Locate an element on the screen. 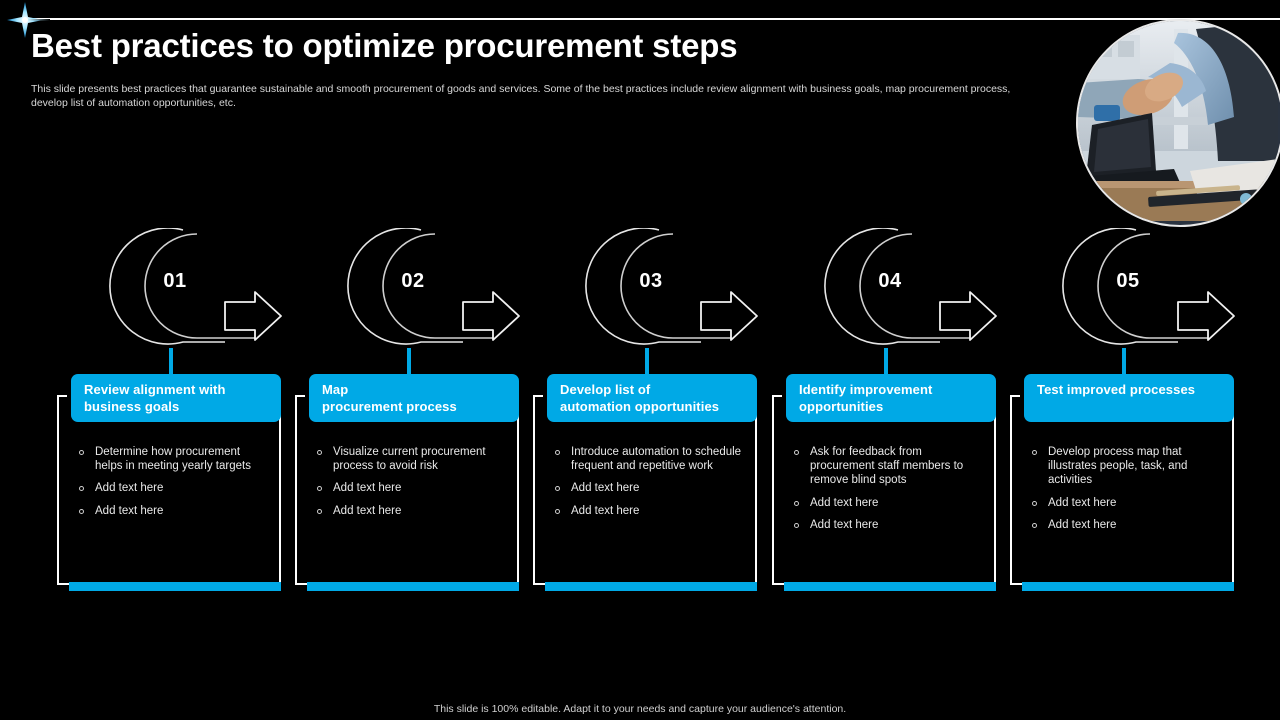 The image size is (1280, 720). step-banner: Identify improvement opportunities is located at coordinates (891, 398).